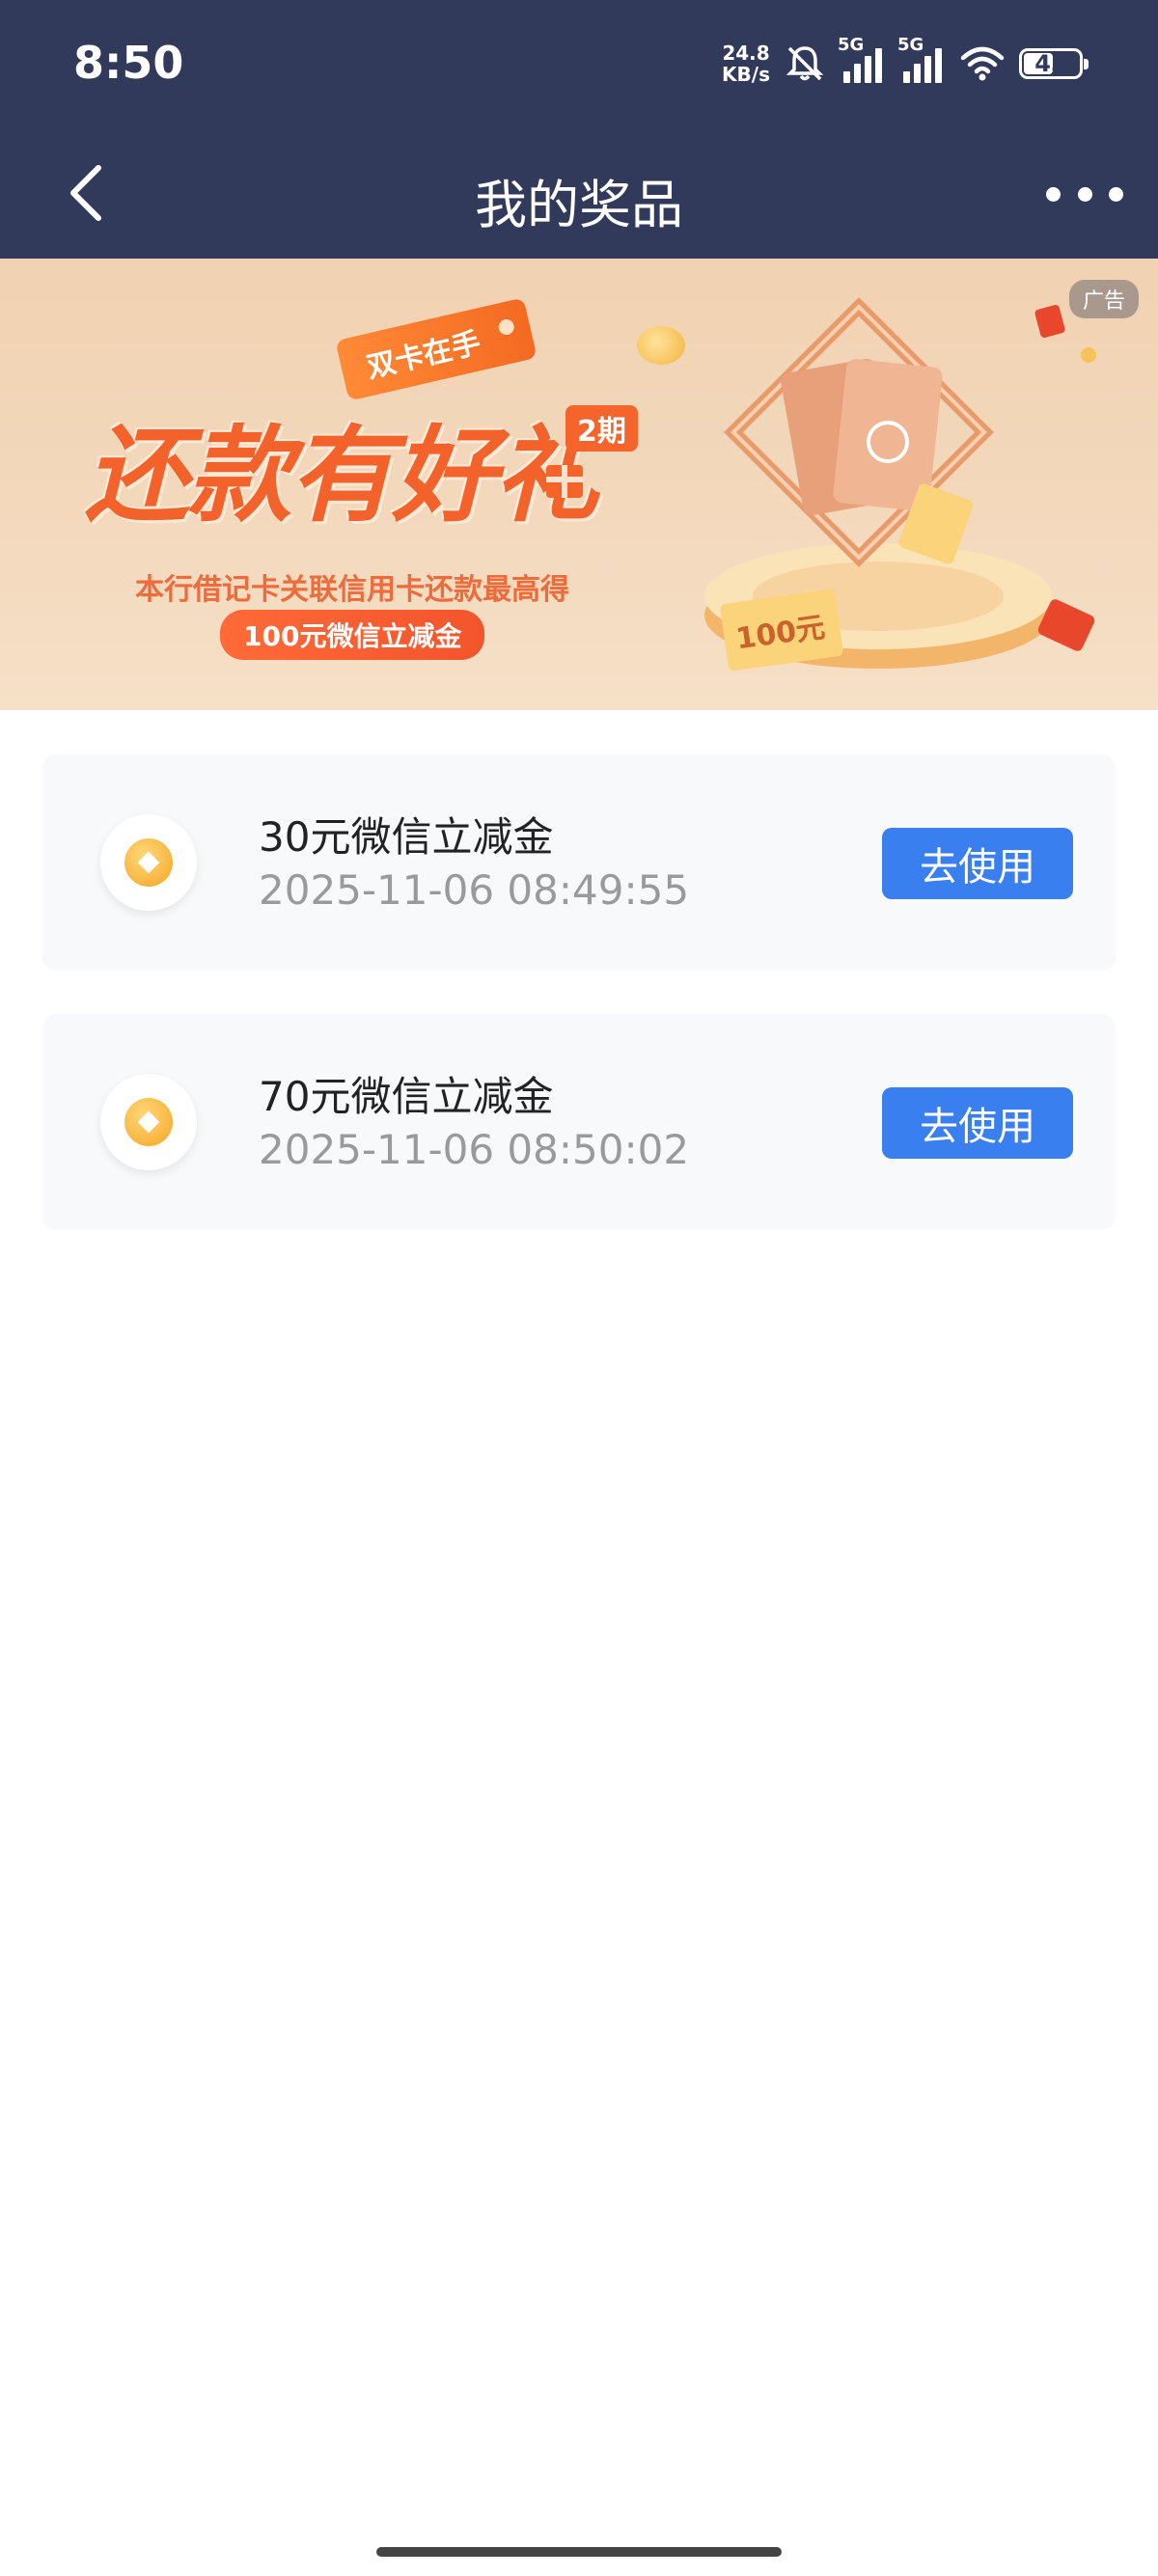 Image resolution: width=1158 pixels, height=2576 pixels. Describe the element at coordinates (579, 129) in the screenshot. I see `app-header: 8:50 24.8 KB/s 5G 5G 43 我的奖品` at that location.